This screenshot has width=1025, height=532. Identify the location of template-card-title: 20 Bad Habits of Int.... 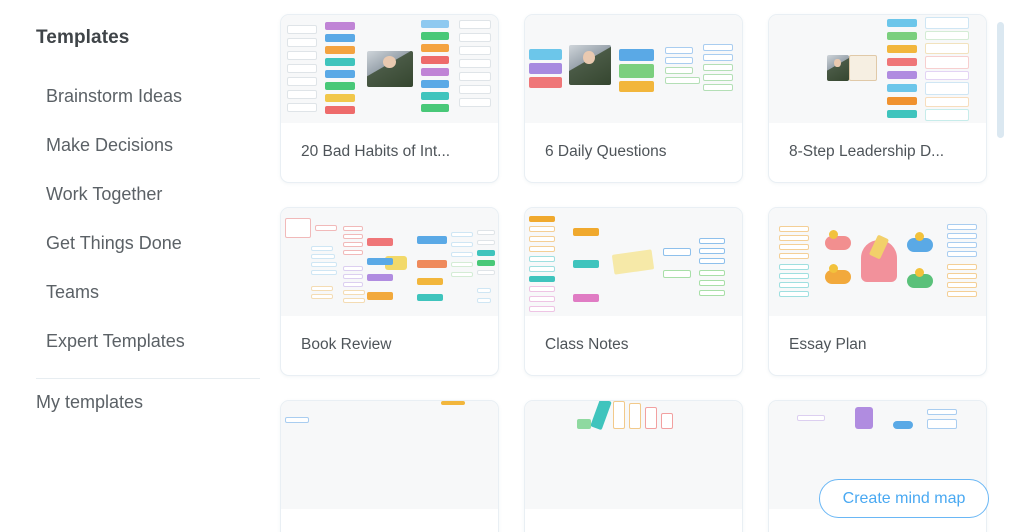
(376, 151).